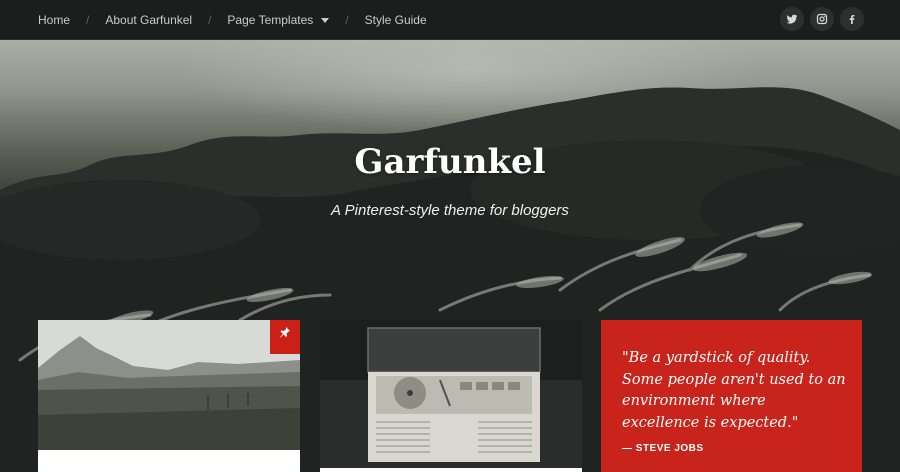  What do you see at coordinates (54, 20) in the screenshot?
I see `nav-item-home: Home` at bounding box center [54, 20].